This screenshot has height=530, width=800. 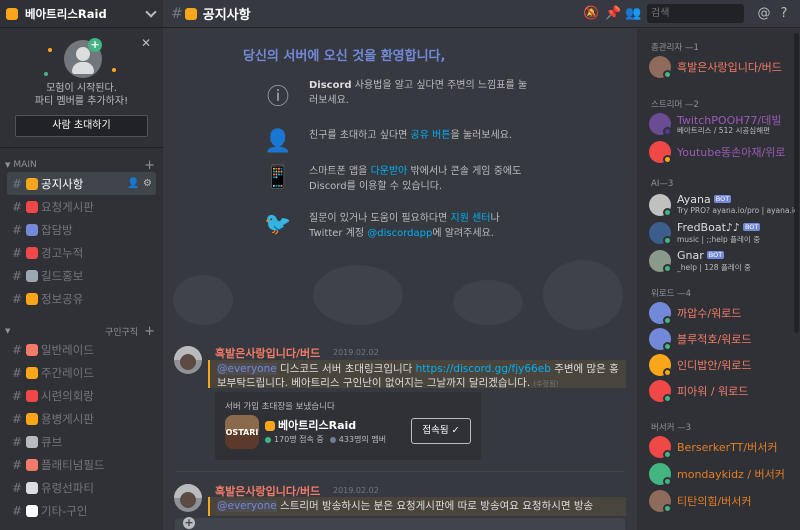 What do you see at coordinates (483, 369) in the screenshot?
I see `invite-link: https://discord.gg/fjy66eb` at bounding box center [483, 369].